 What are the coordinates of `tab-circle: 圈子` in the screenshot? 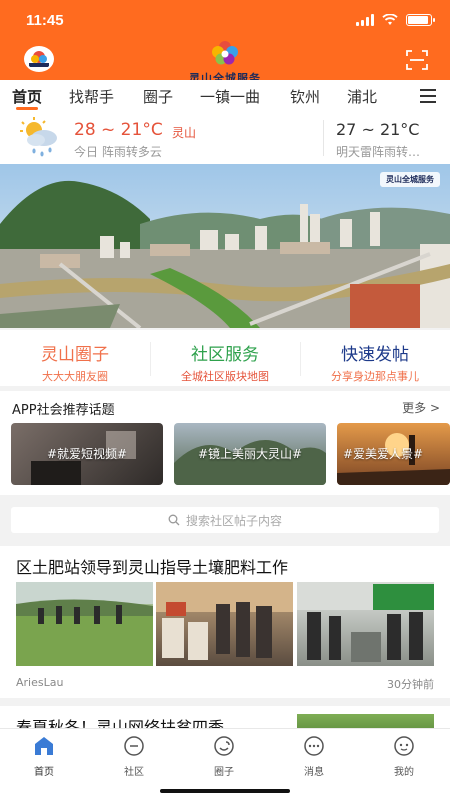 It's located at (158, 96).